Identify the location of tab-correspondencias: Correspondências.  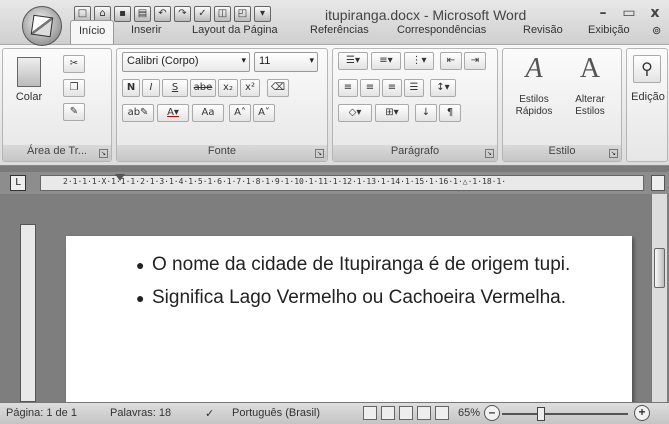
(441, 30).